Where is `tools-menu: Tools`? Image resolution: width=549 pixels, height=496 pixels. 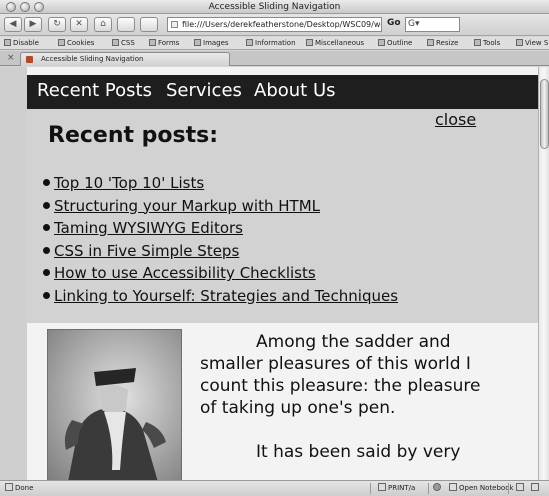 tools-menu: Tools is located at coordinates (487, 43).